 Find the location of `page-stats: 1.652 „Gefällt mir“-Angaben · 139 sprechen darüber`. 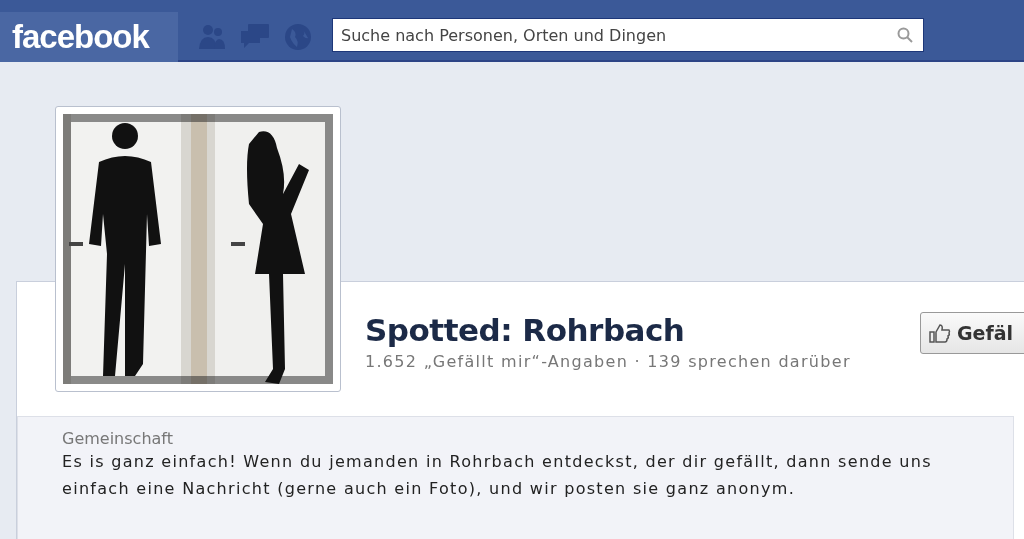

page-stats: 1.652 „Gefällt mir“-Angaben · 139 sprechen darüber is located at coordinates (608, 361).